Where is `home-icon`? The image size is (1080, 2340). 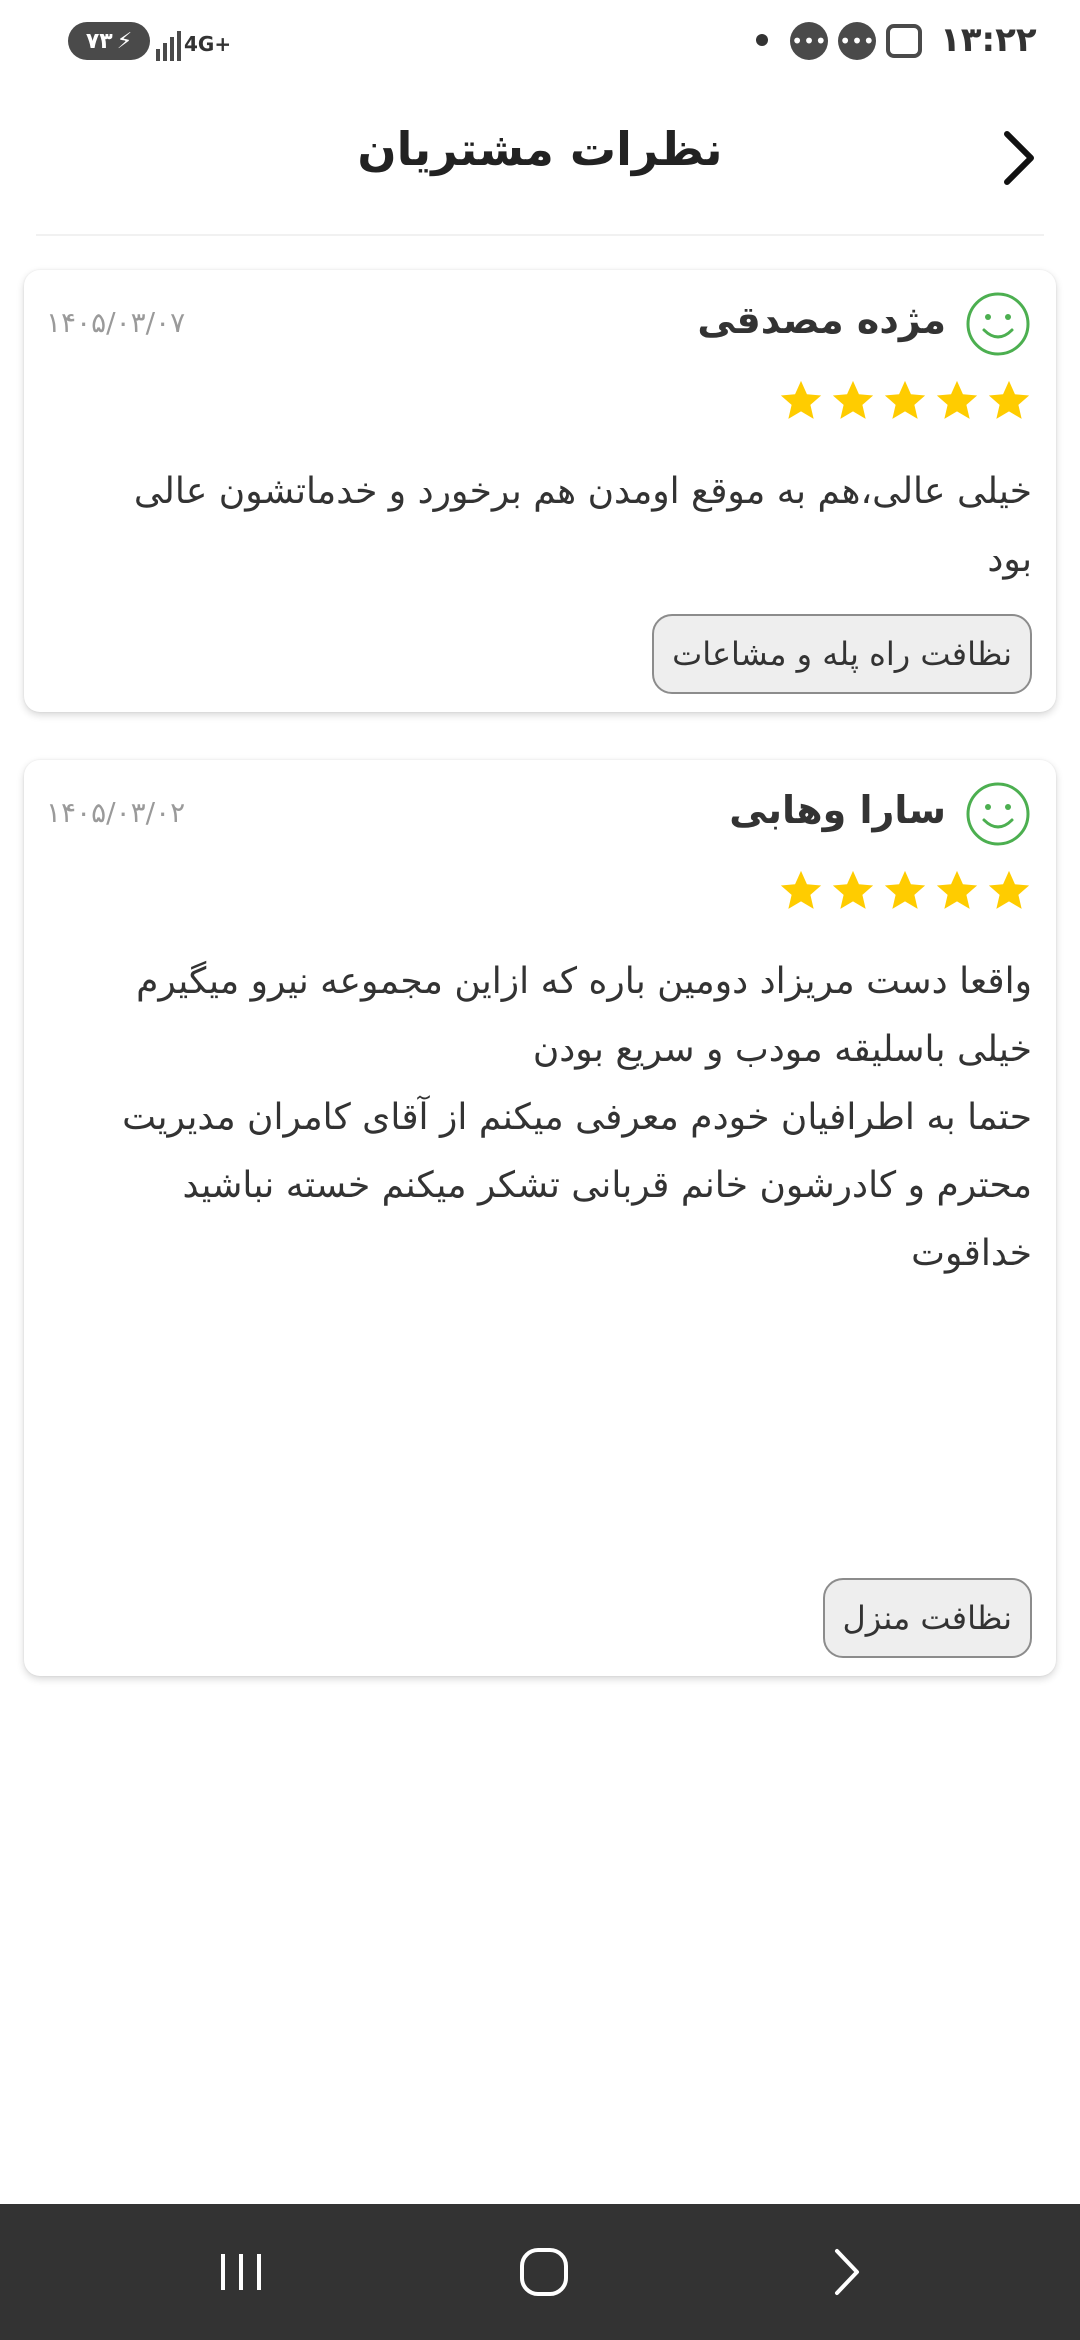 home-icon is located at coordinates (544, 2272).